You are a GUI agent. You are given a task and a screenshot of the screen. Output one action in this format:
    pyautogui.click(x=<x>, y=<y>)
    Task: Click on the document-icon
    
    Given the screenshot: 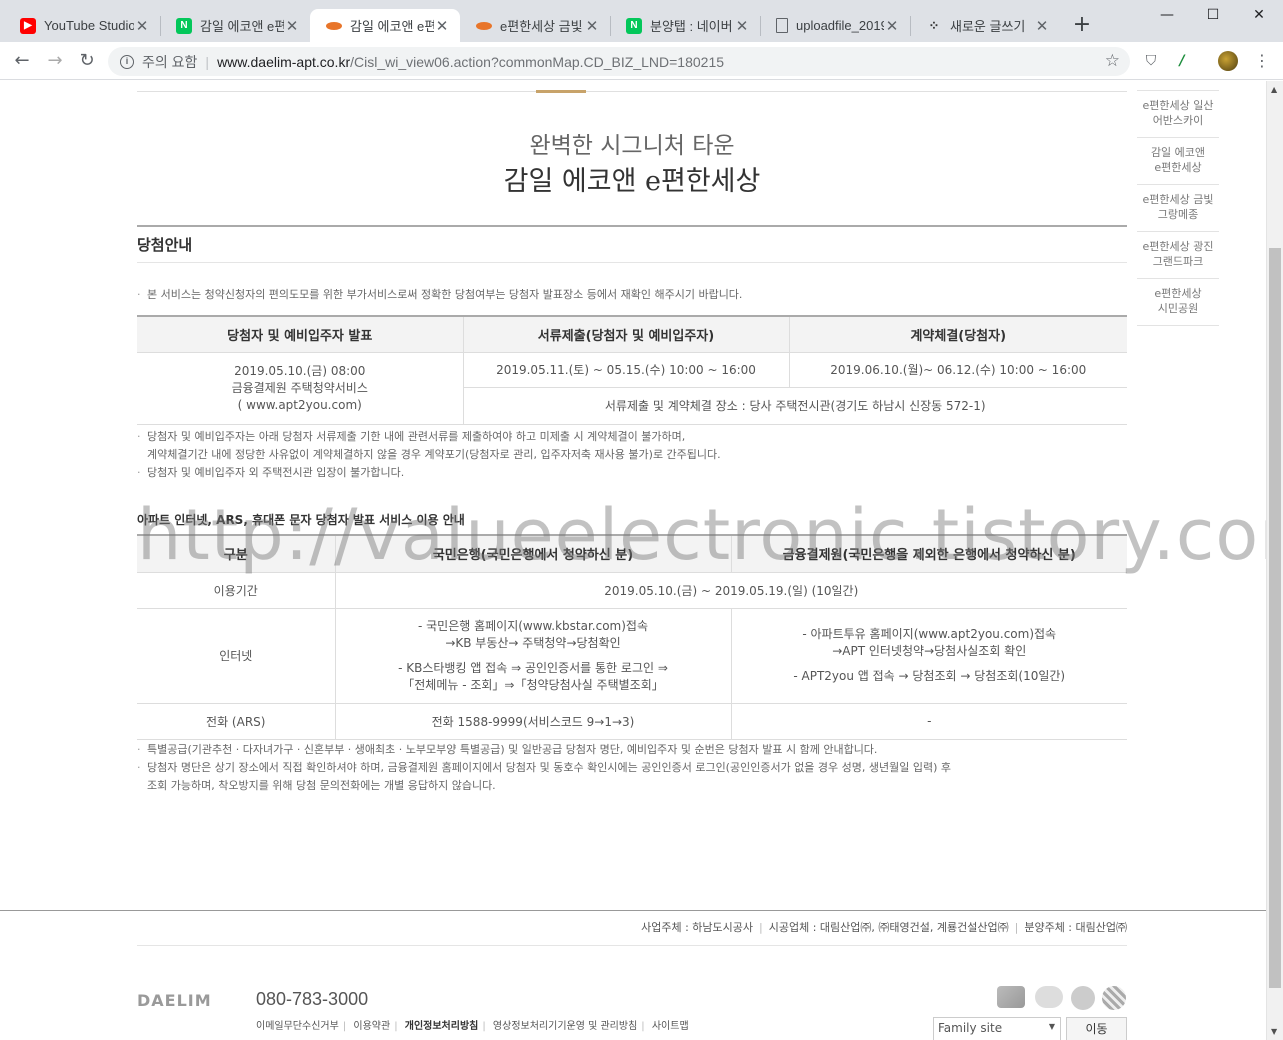 What is the action you would take?
    pyautogui.click(x=782, y=25)
    